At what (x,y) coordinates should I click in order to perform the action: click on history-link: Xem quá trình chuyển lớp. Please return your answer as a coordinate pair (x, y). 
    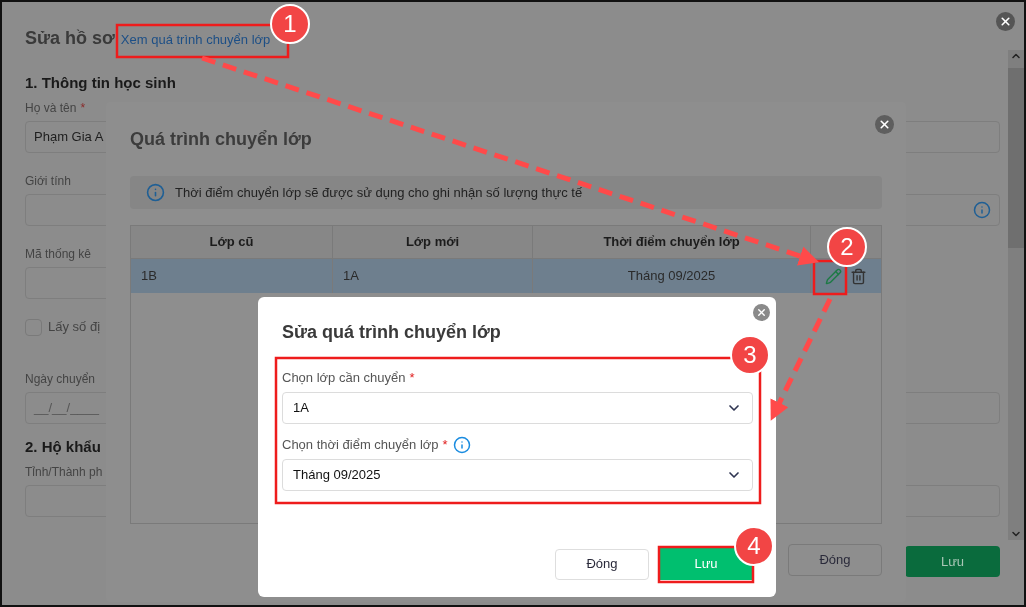
    Looking at the image, I should click on (195, 40).